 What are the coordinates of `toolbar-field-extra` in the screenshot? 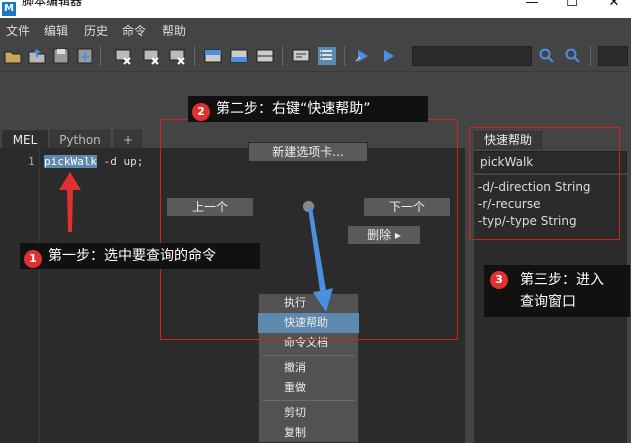 It's located at (613, 56).